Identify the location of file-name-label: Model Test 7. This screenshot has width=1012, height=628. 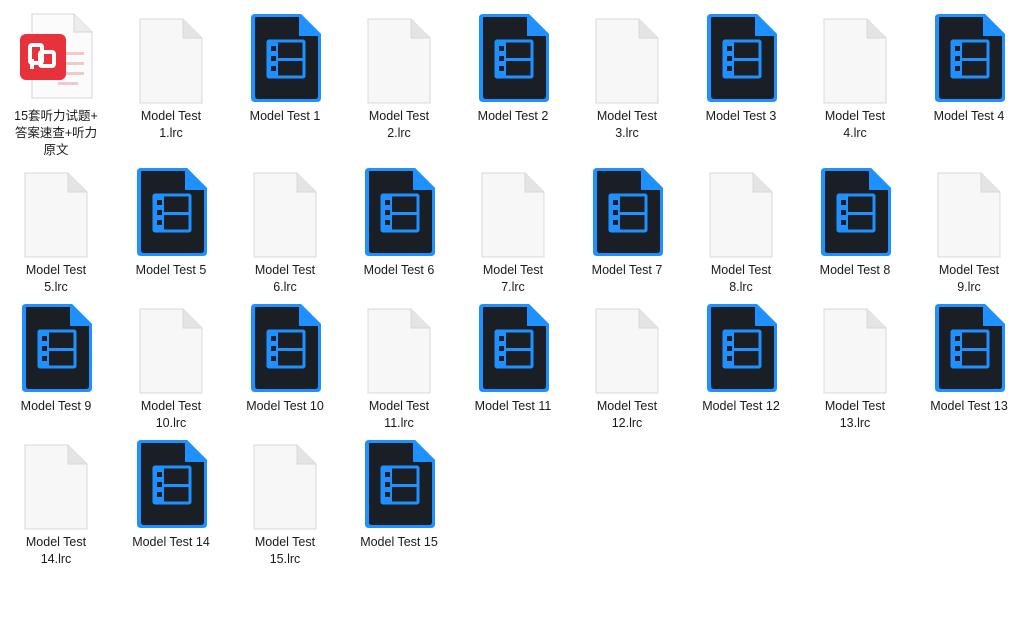
(627, 270).